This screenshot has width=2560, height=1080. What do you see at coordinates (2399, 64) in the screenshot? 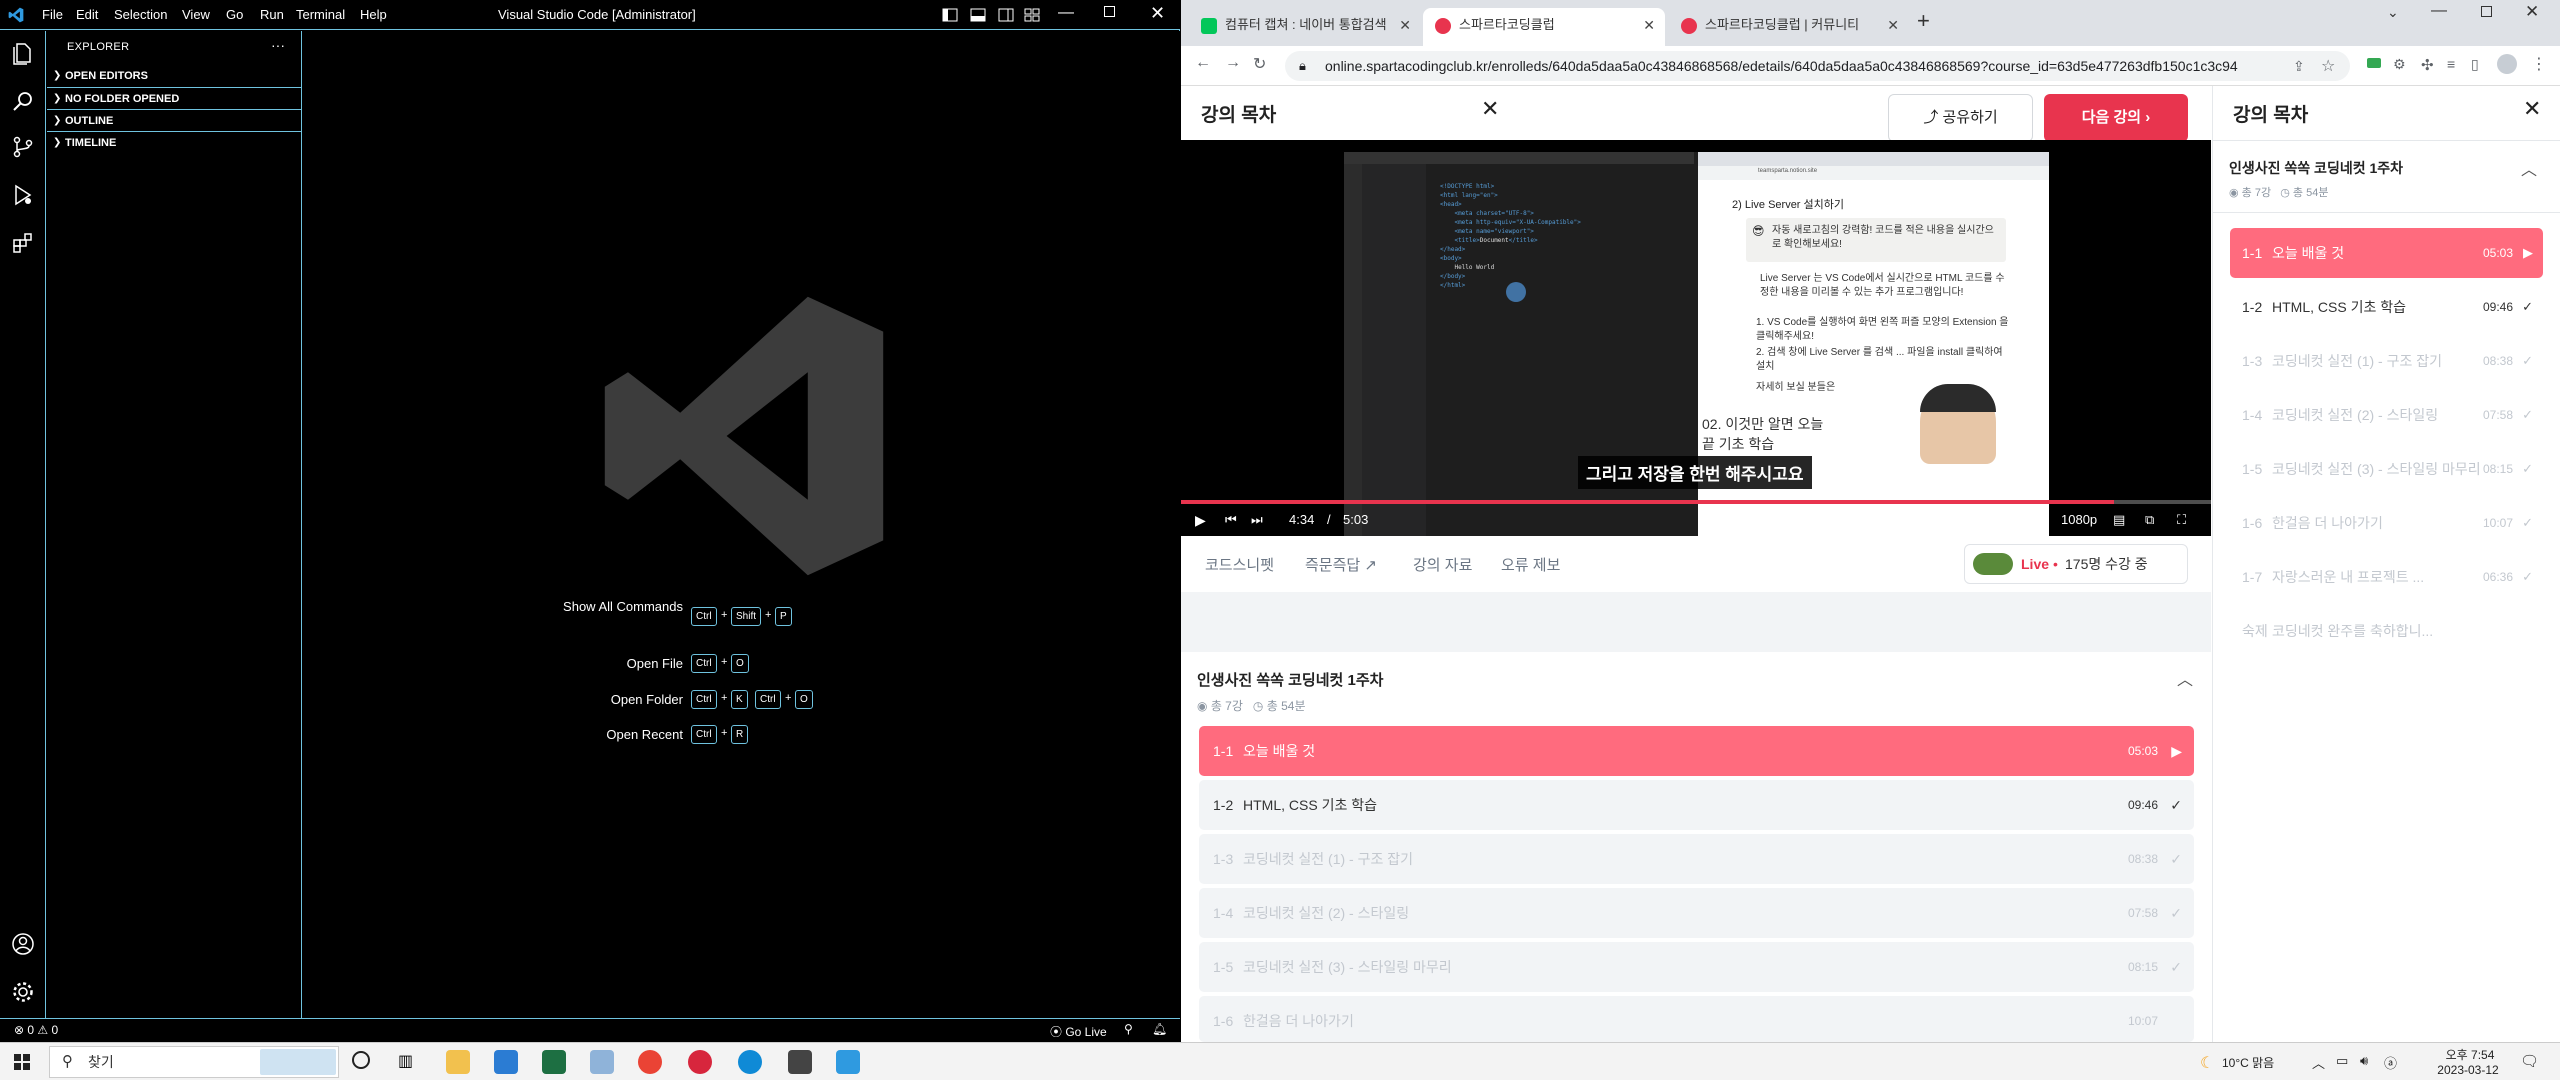
I see `extension-icon-2: ⚙` at bounding box center [2399, 64].